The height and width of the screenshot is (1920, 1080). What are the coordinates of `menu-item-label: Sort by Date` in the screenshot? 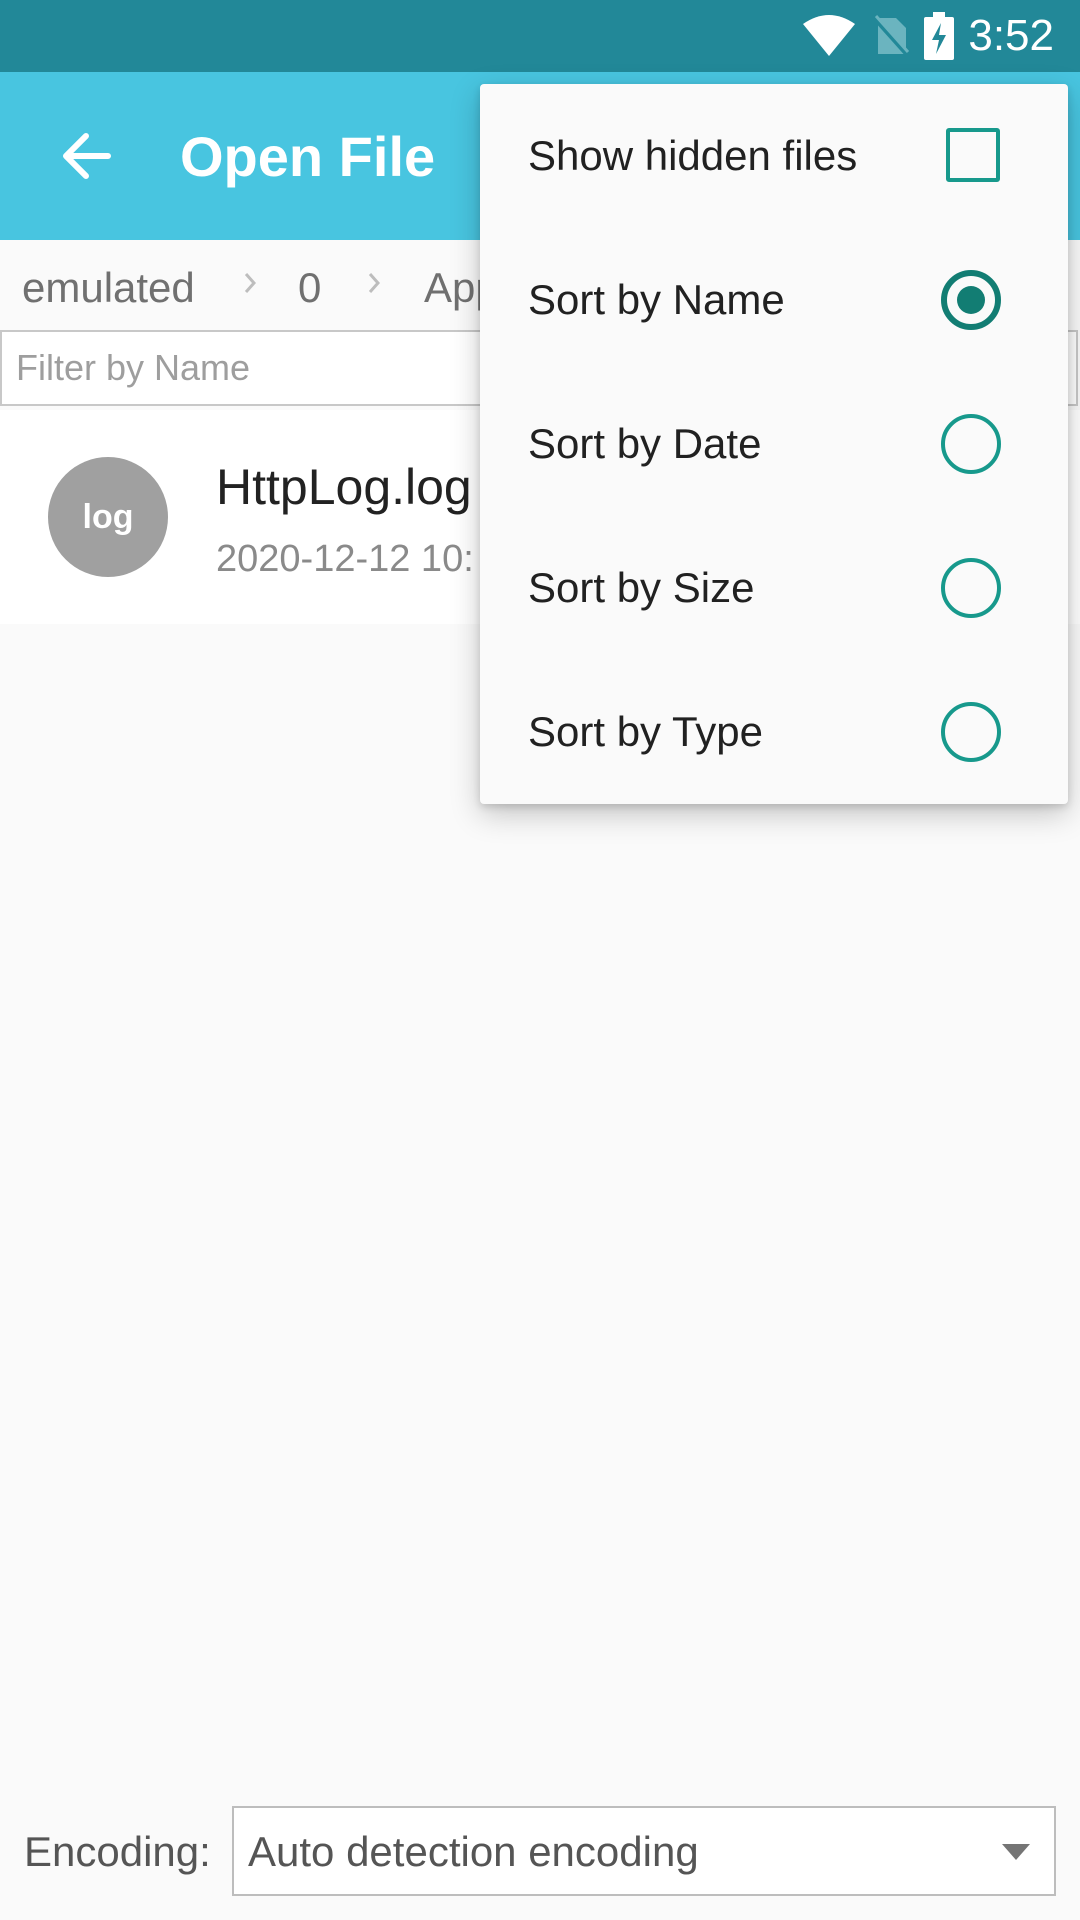 It's located at (645, 443).